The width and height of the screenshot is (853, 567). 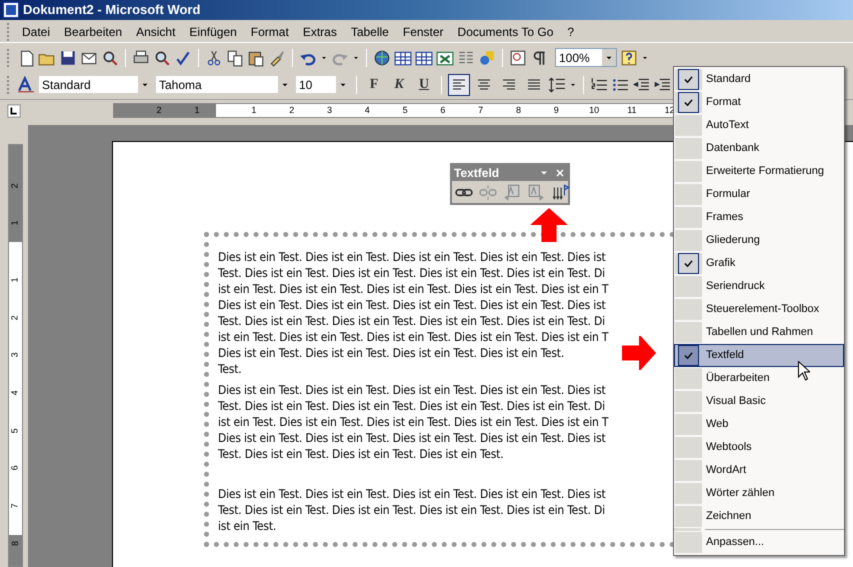 What do you see at coordinates (230, 369) in the screenshot?
I see `text-line: Test.` at bounding box center [230, 369].